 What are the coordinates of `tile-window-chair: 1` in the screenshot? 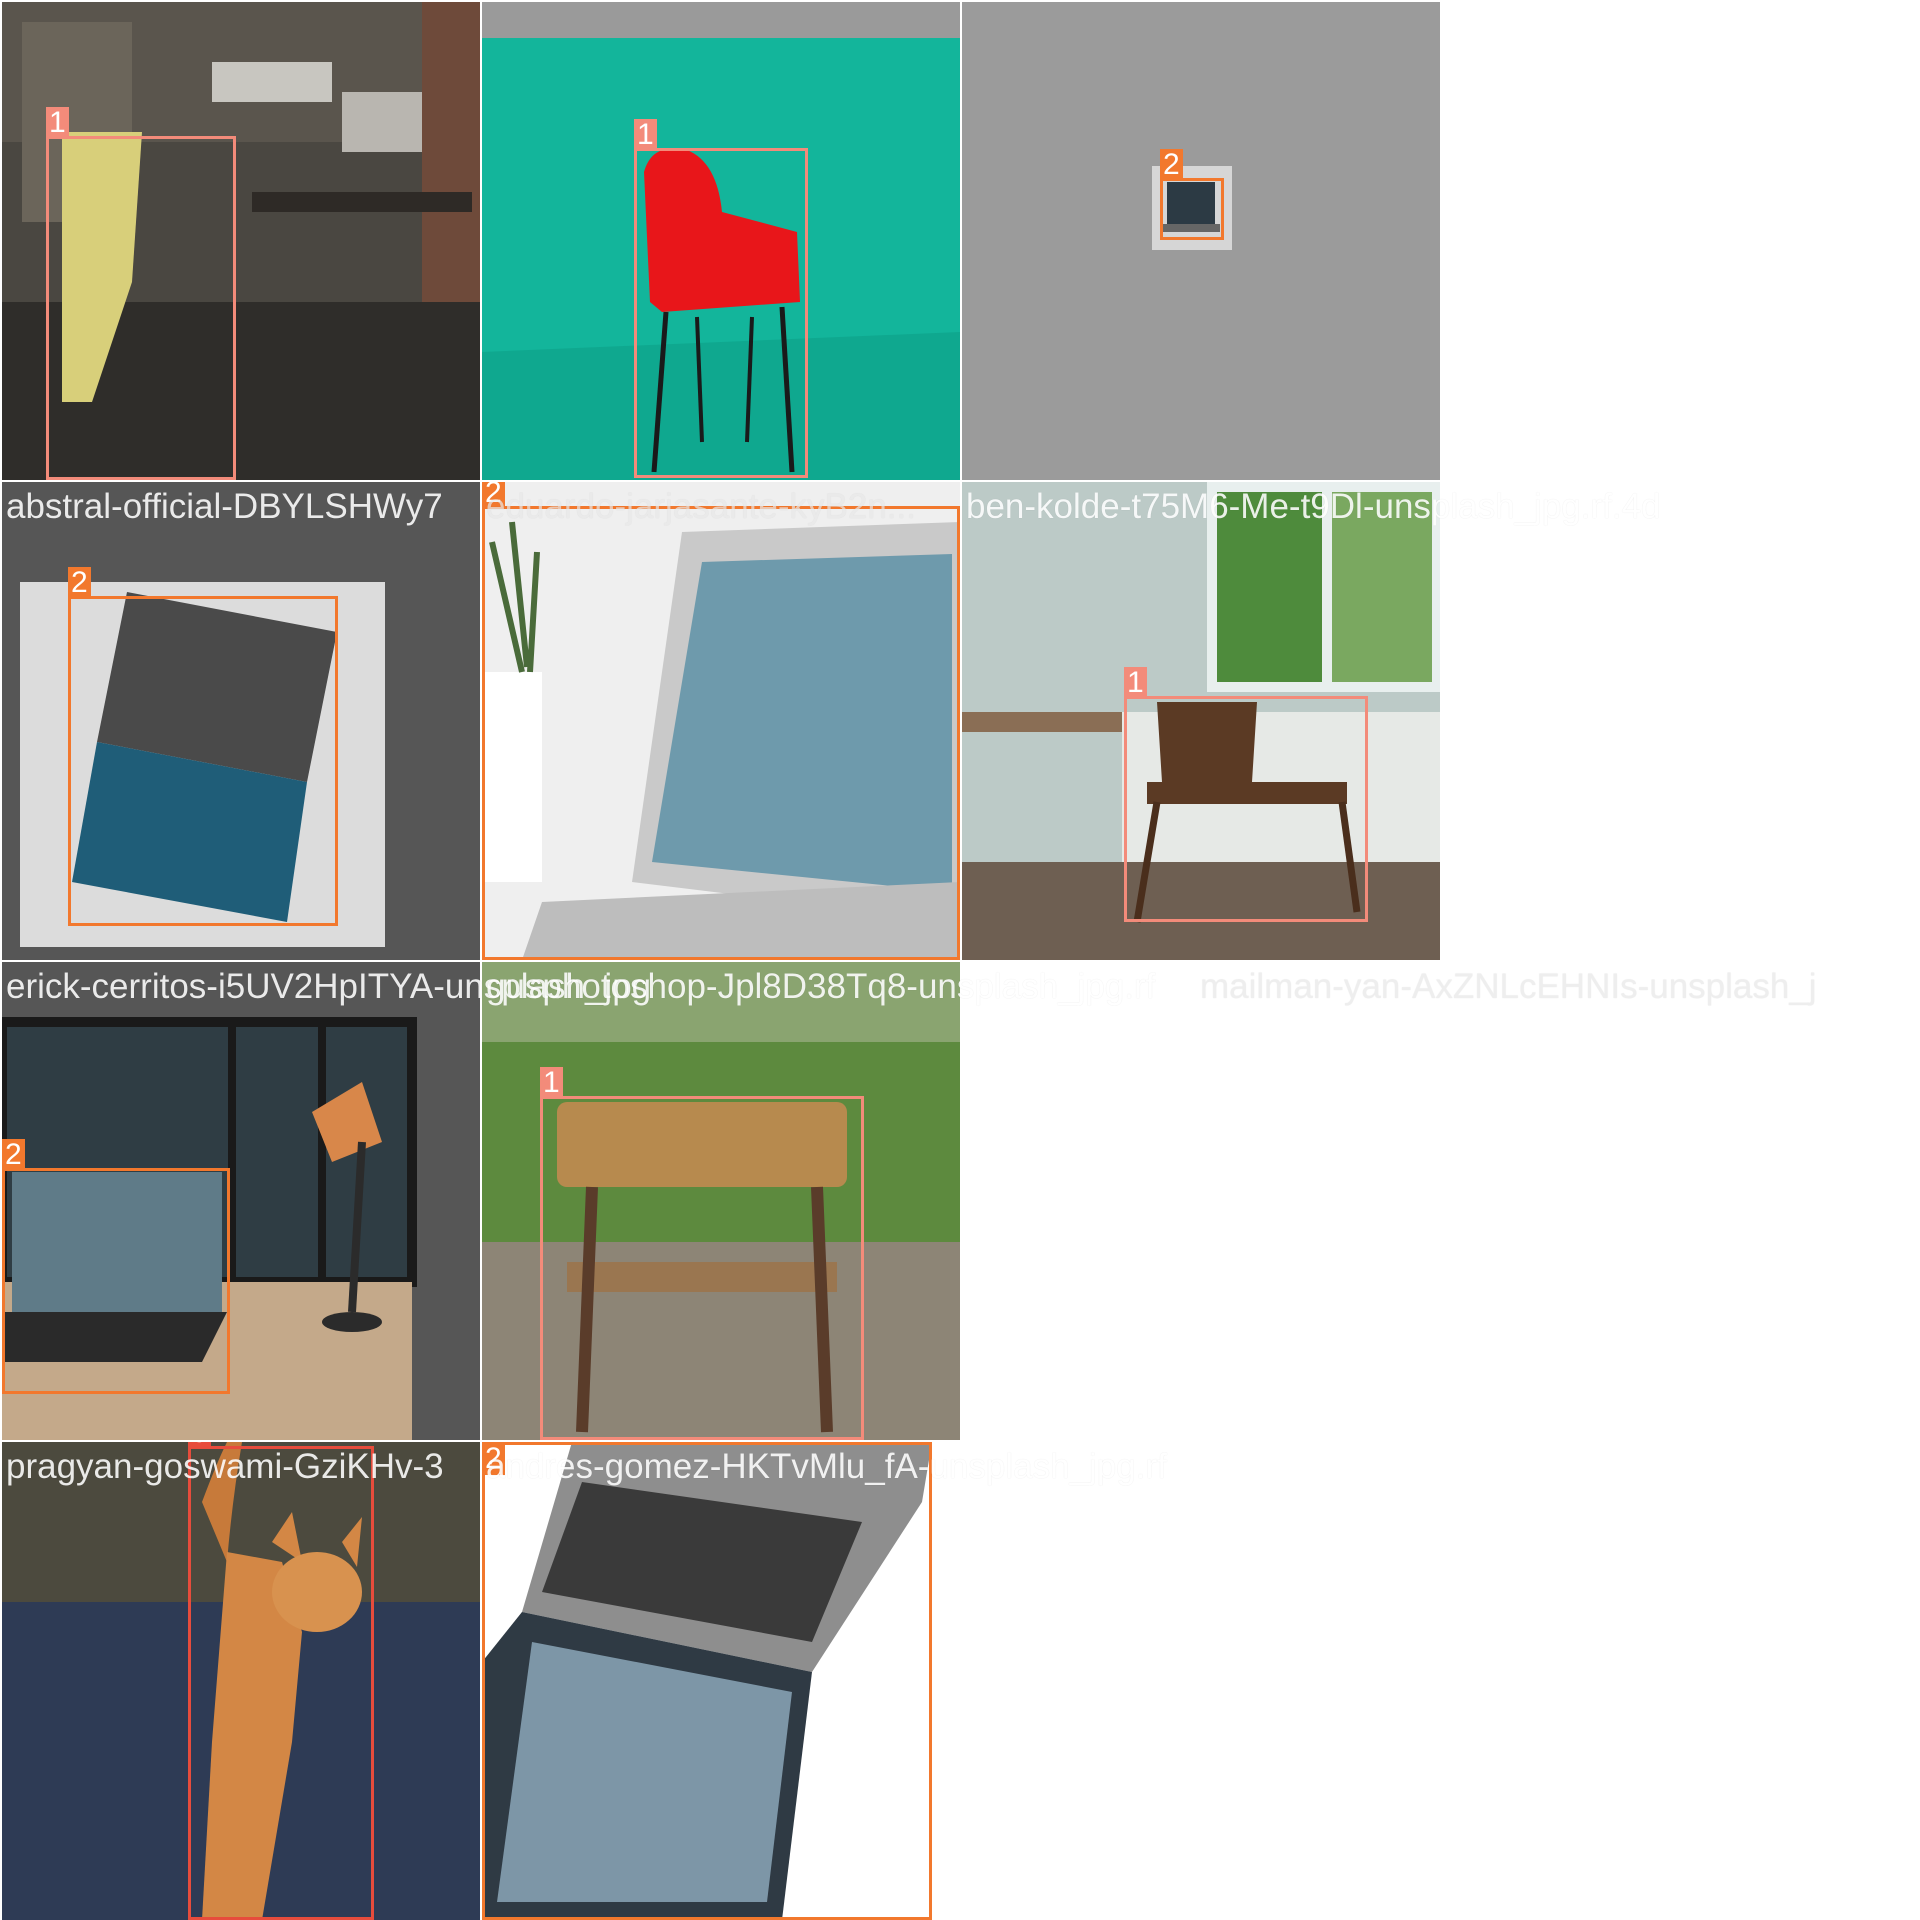 It's located at (1201, 721).